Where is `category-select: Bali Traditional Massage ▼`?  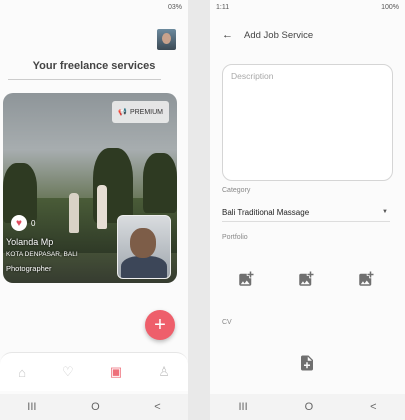 category-select: Bali Traditional Massage ▼ is located at coordinates (306, 212).